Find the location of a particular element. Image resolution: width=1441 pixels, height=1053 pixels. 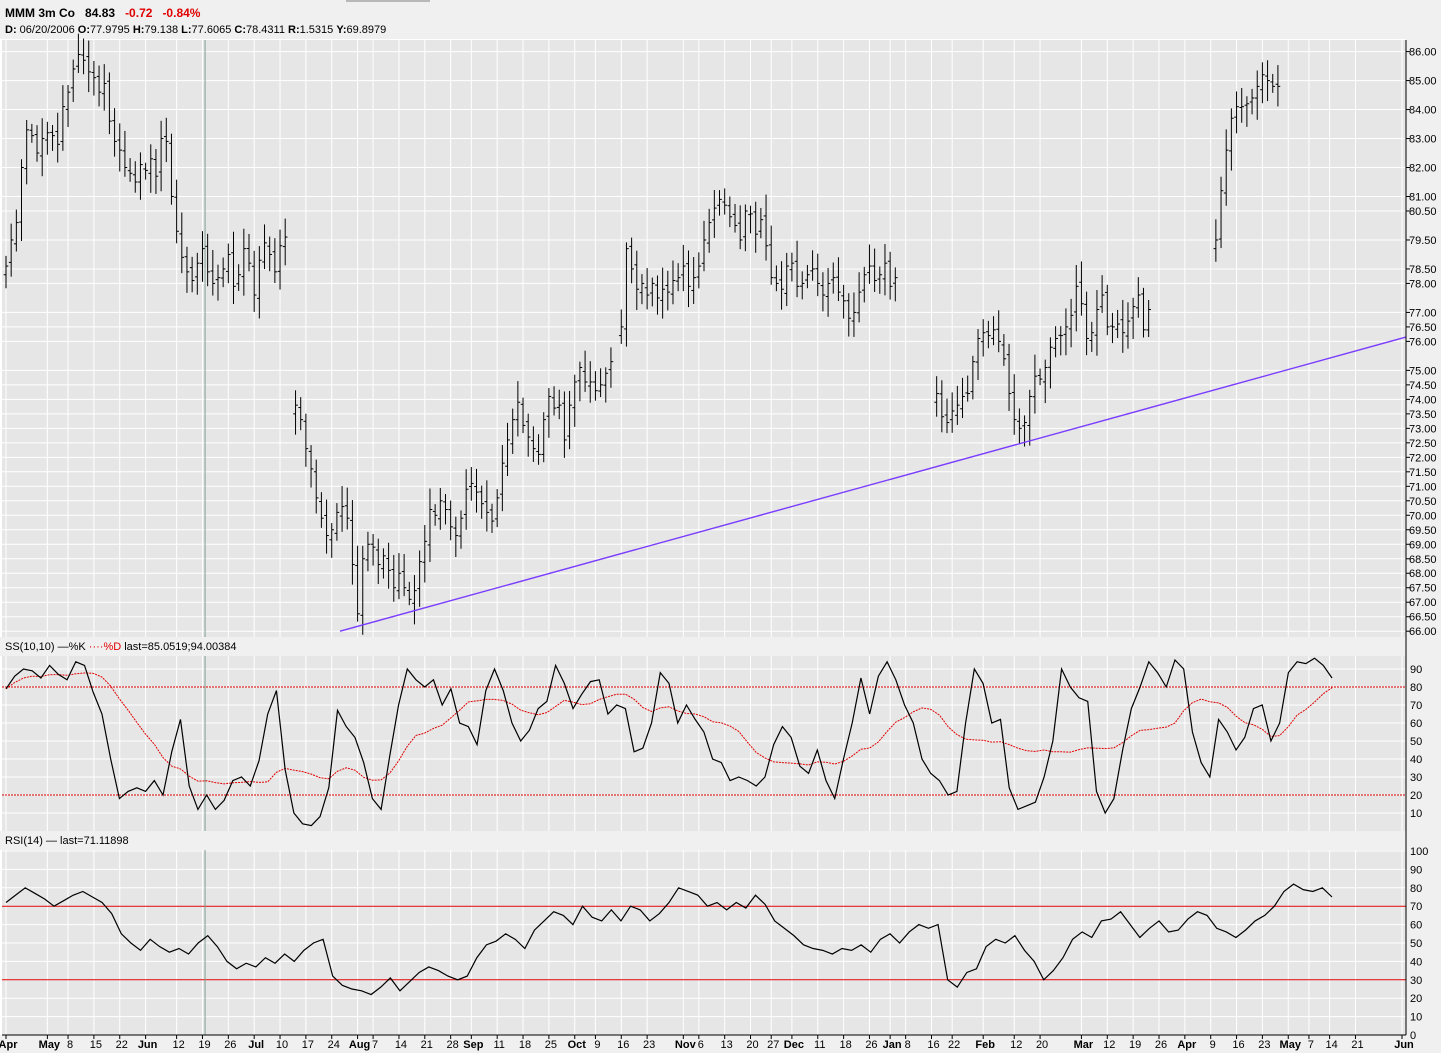

readout-value: 69.8979 is located at coordinates (366, 30).